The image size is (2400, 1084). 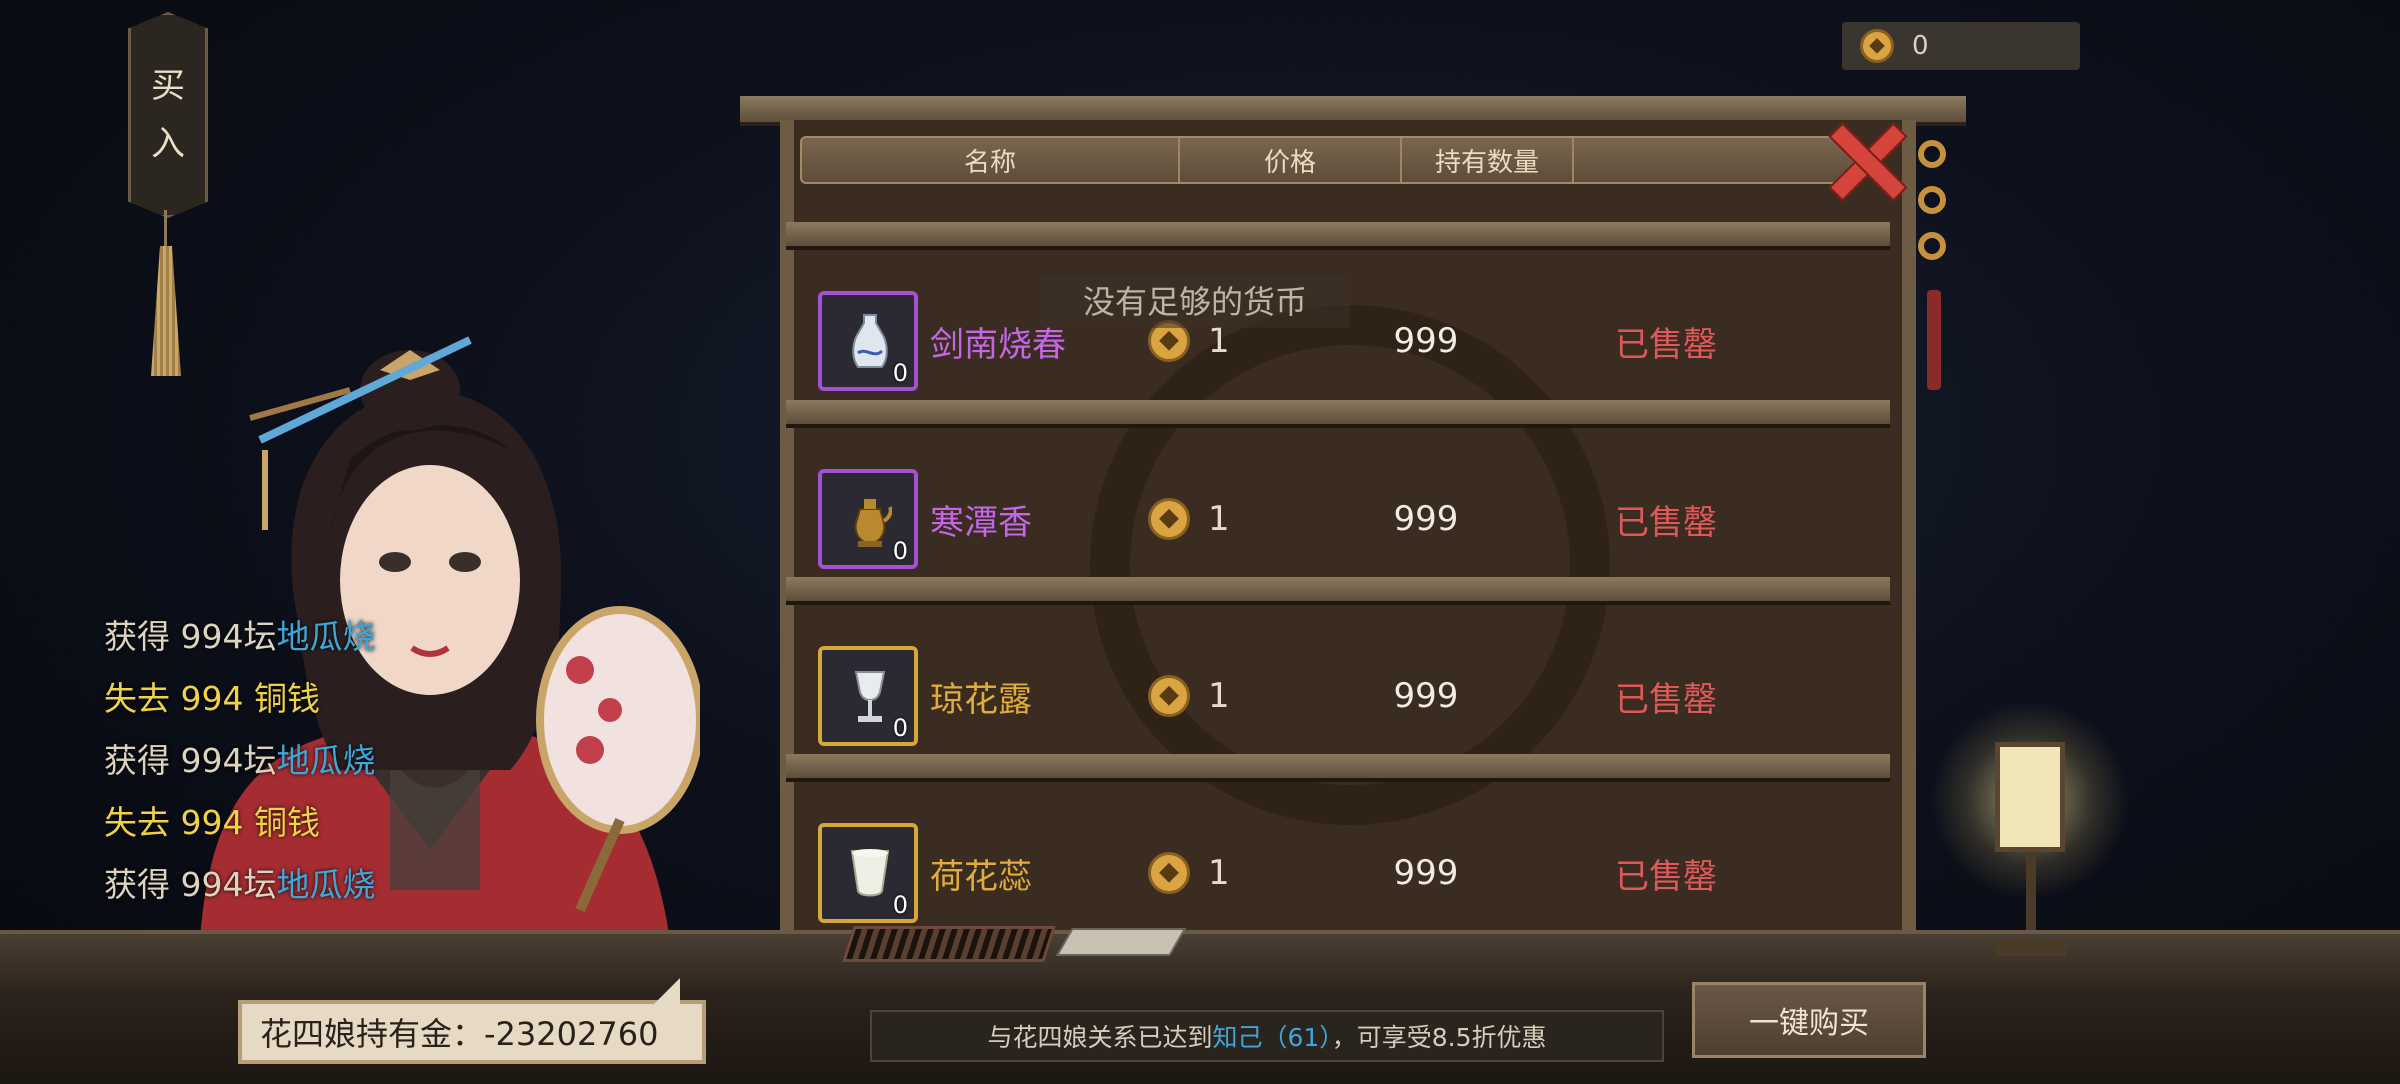 I want to click on relation-status-bar: 与花四娘关系已达到知己（61），可享受8.5折优惠, so click(x=1267, y=1036).